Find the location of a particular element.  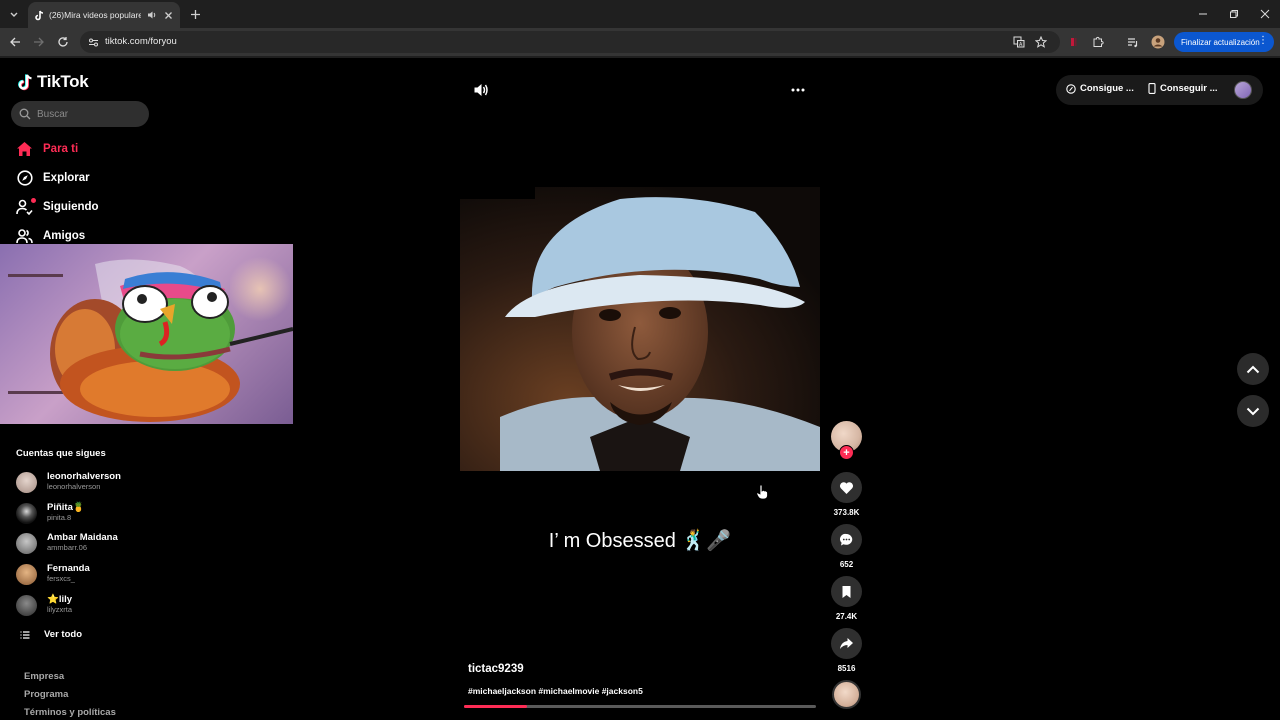

comment-count: 652 is located at coordinates (846, 564).